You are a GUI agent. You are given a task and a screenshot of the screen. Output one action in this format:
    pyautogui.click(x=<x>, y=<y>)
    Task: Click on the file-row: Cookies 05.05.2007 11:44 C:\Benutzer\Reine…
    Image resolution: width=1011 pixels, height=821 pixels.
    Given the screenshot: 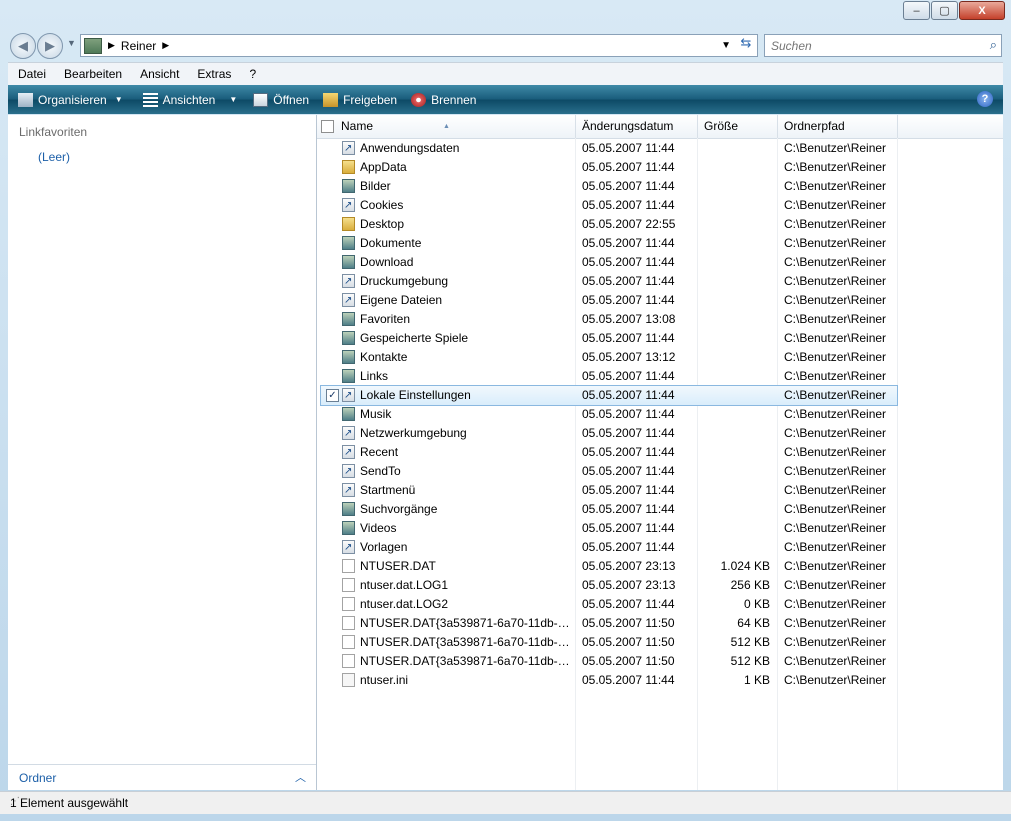 What is the action you would take?
    pyautogui.click(x=660, y=205)
    